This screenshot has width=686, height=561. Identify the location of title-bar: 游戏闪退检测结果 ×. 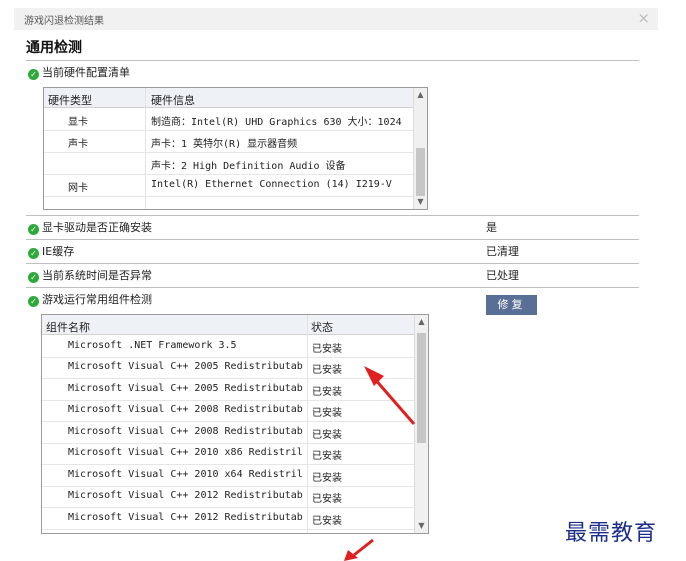
(336, 19).